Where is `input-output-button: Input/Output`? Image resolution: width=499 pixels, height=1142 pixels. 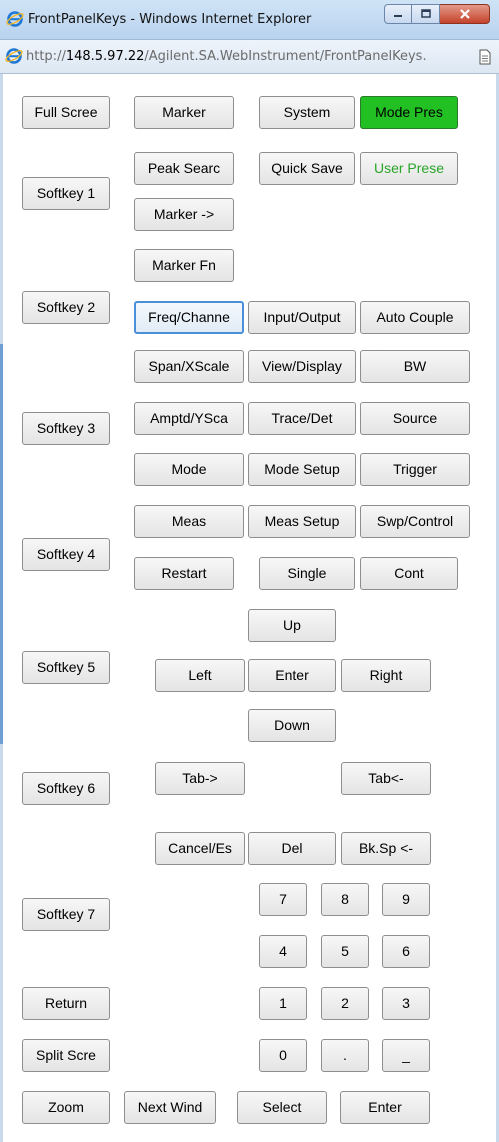
input-output-button: Input/Output is located at coordinates (302, 317).